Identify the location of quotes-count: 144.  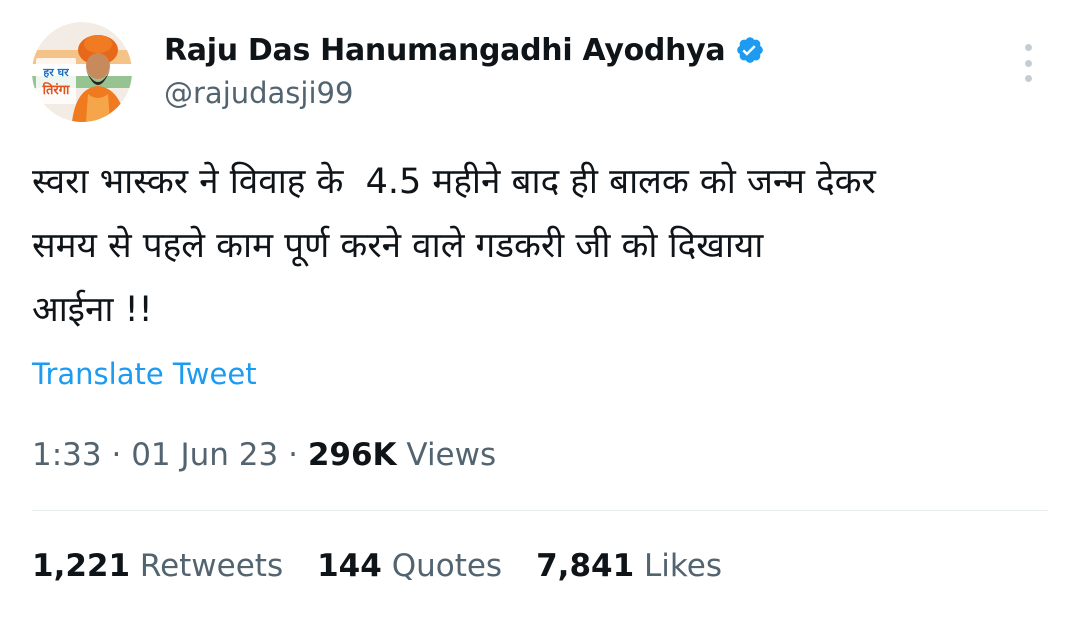
(349, 566).